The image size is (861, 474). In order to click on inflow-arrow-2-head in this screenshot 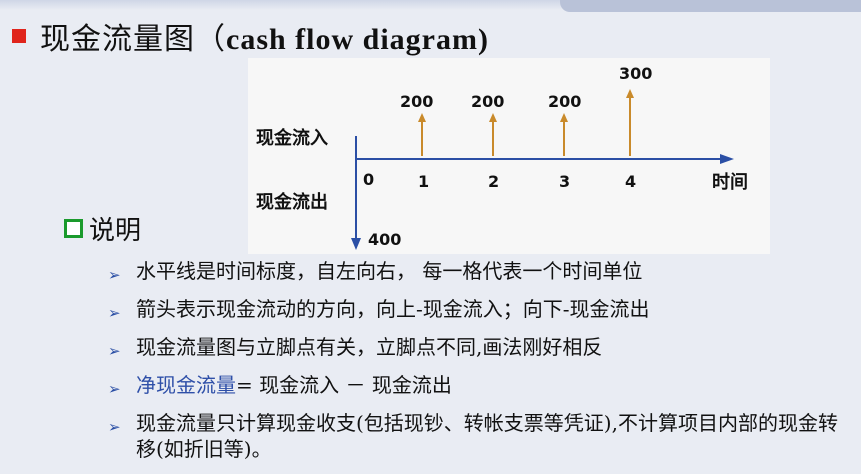, I will do `click(493, 117)`.